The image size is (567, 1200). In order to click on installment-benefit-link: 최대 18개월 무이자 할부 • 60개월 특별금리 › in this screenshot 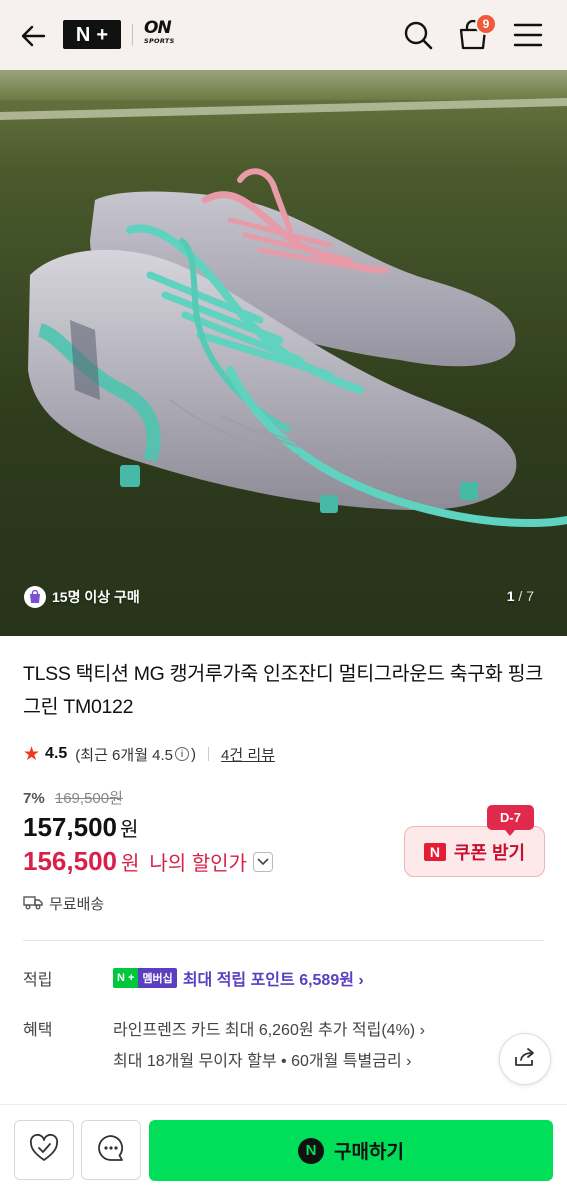, I will do `click(262, 1059)`.